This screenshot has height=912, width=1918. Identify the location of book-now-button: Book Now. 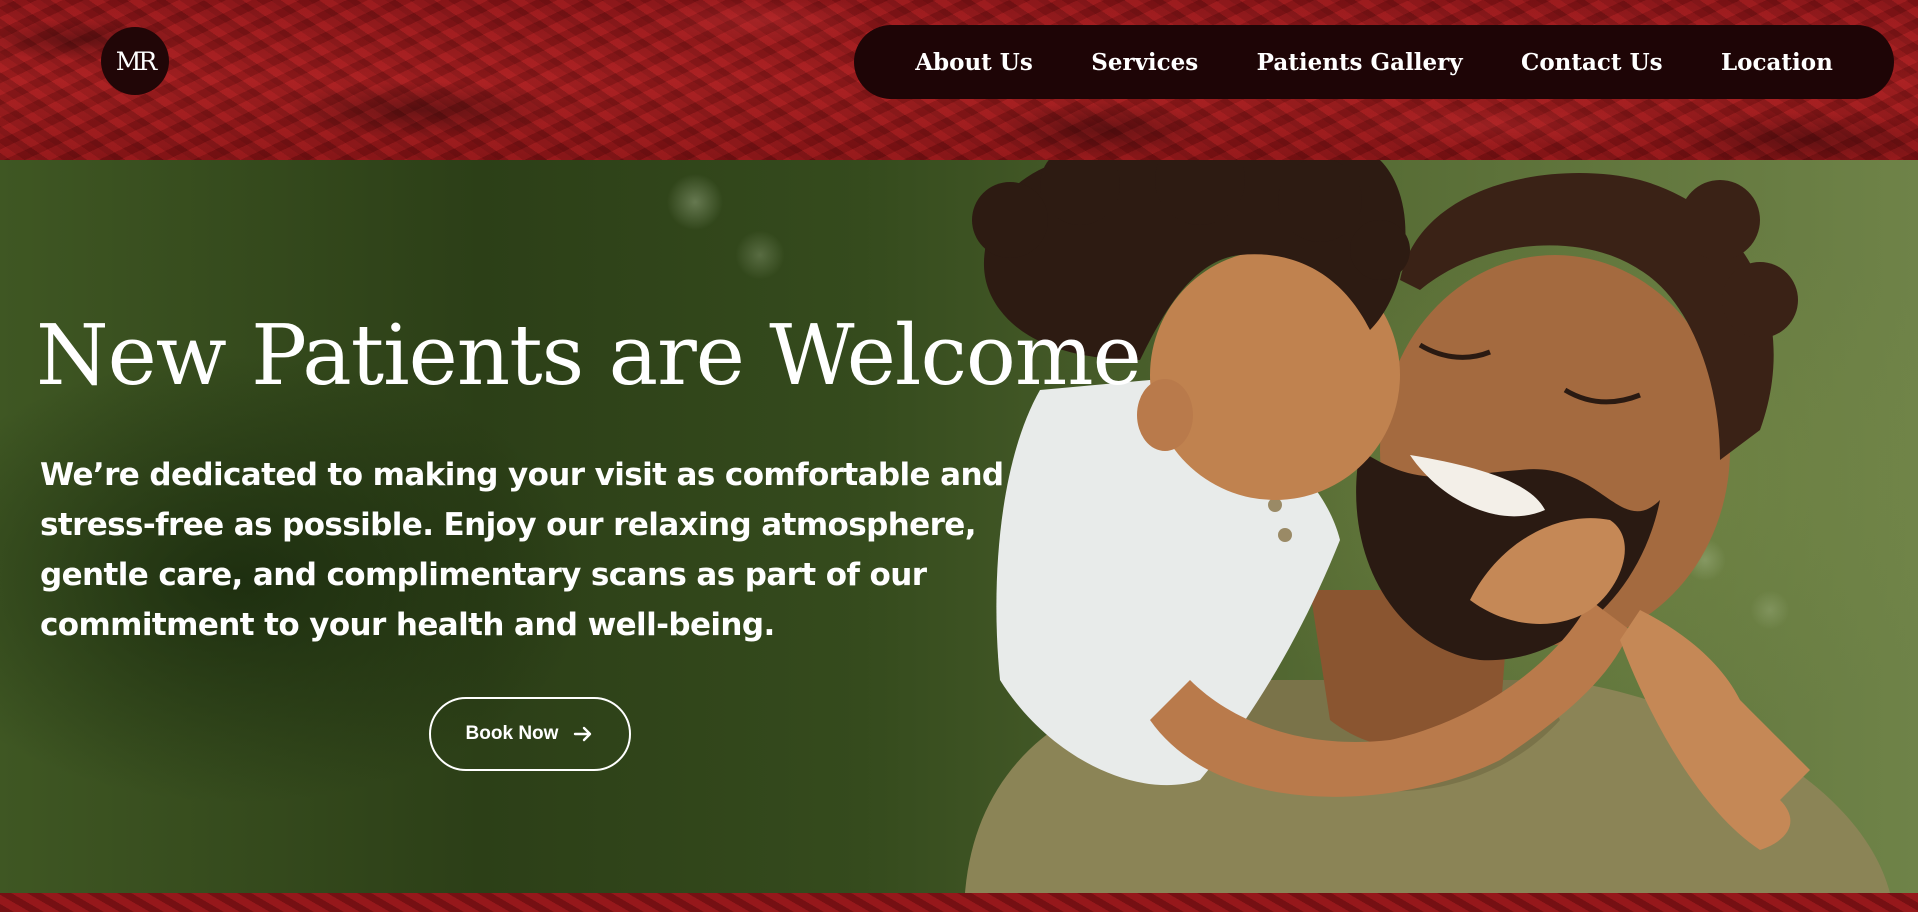
(530, 734).